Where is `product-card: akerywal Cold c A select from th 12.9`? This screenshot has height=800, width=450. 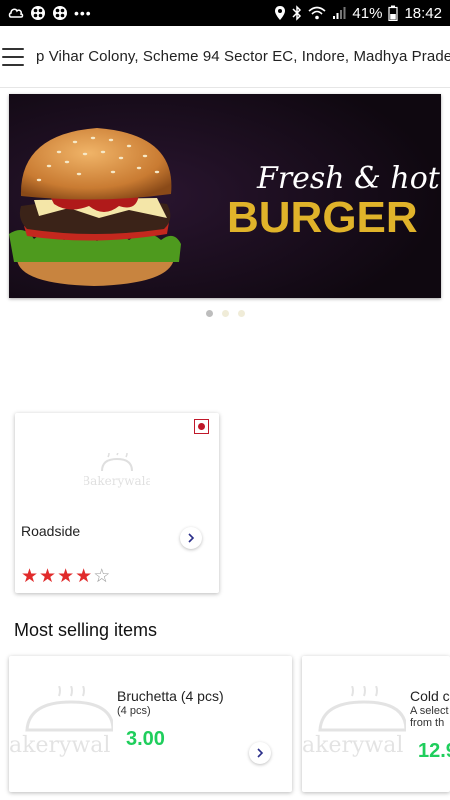 product-card: akerywal Cold c A select from th 12.9 is located at coordinates (376, 724).